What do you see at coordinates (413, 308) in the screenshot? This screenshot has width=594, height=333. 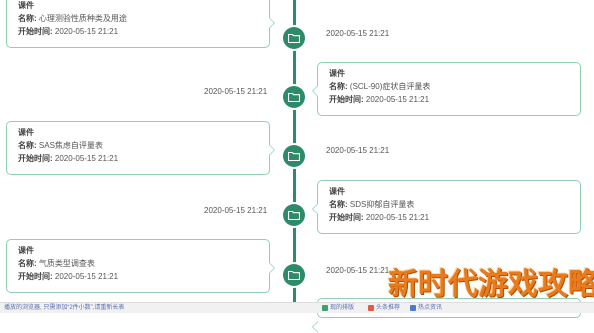 I see `hot-icon` at bounding box center [413, 308].